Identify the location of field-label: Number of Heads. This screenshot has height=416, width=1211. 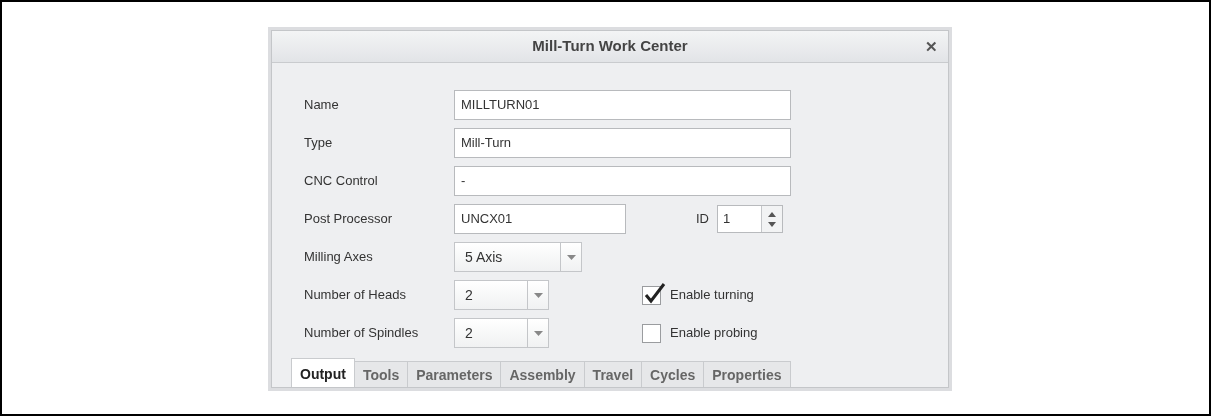
(355, 295).